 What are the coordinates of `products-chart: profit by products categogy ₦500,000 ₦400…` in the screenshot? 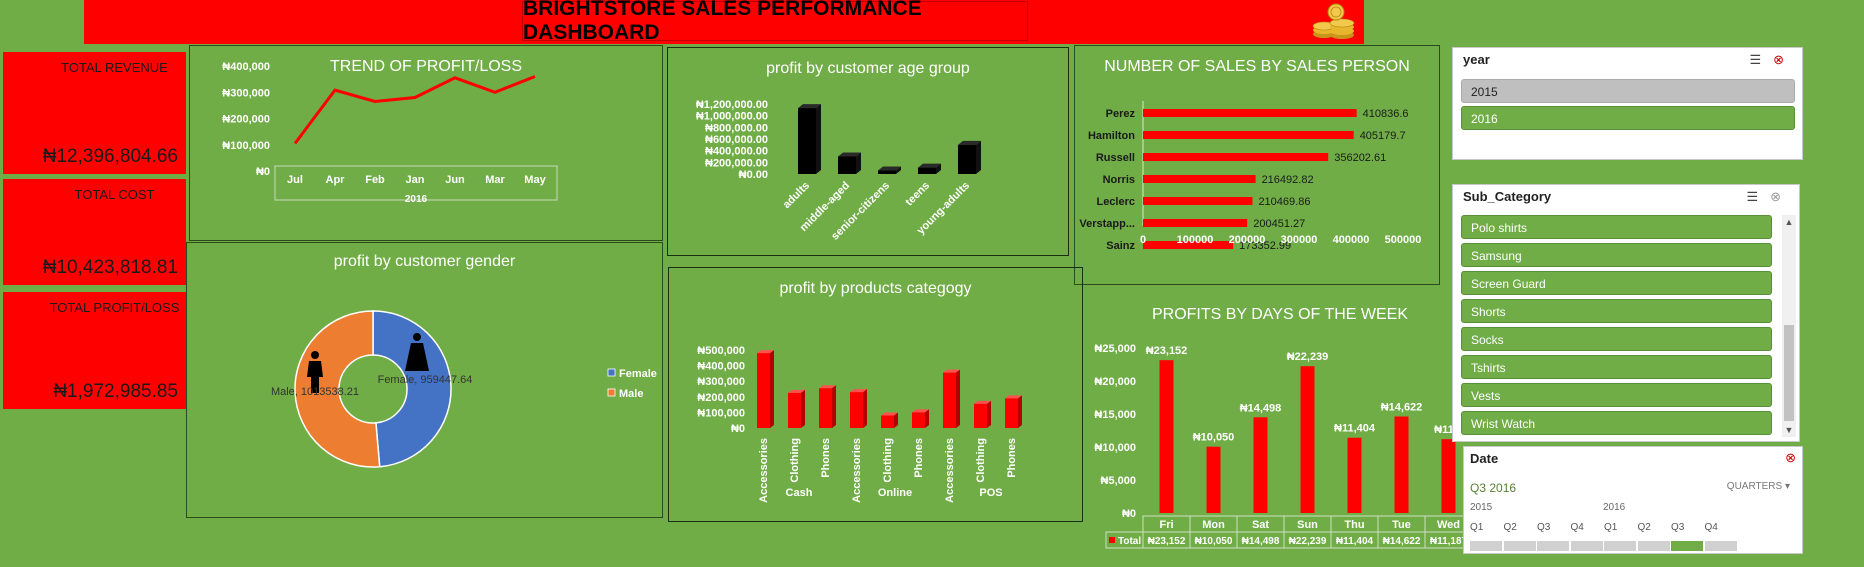 It's located at (875, 394).